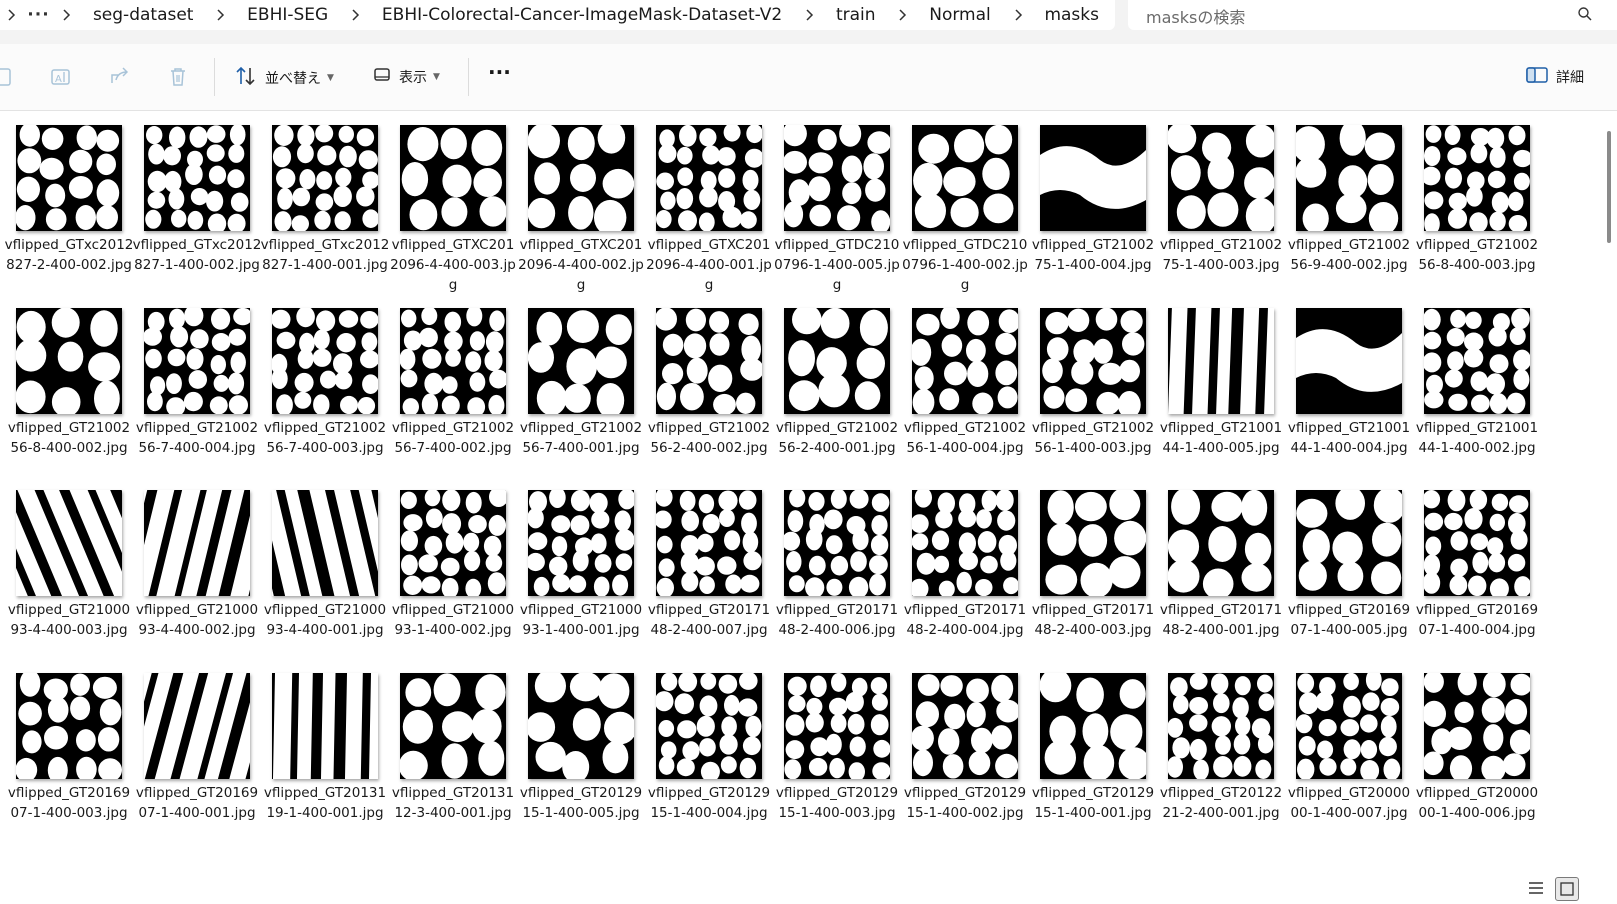  What do you see at coordinates (1221, 753) in the screenshot?
I see `file-item: vflipped_GT2012221-2-400-001.jpg` at bounding box center [1221, 753].